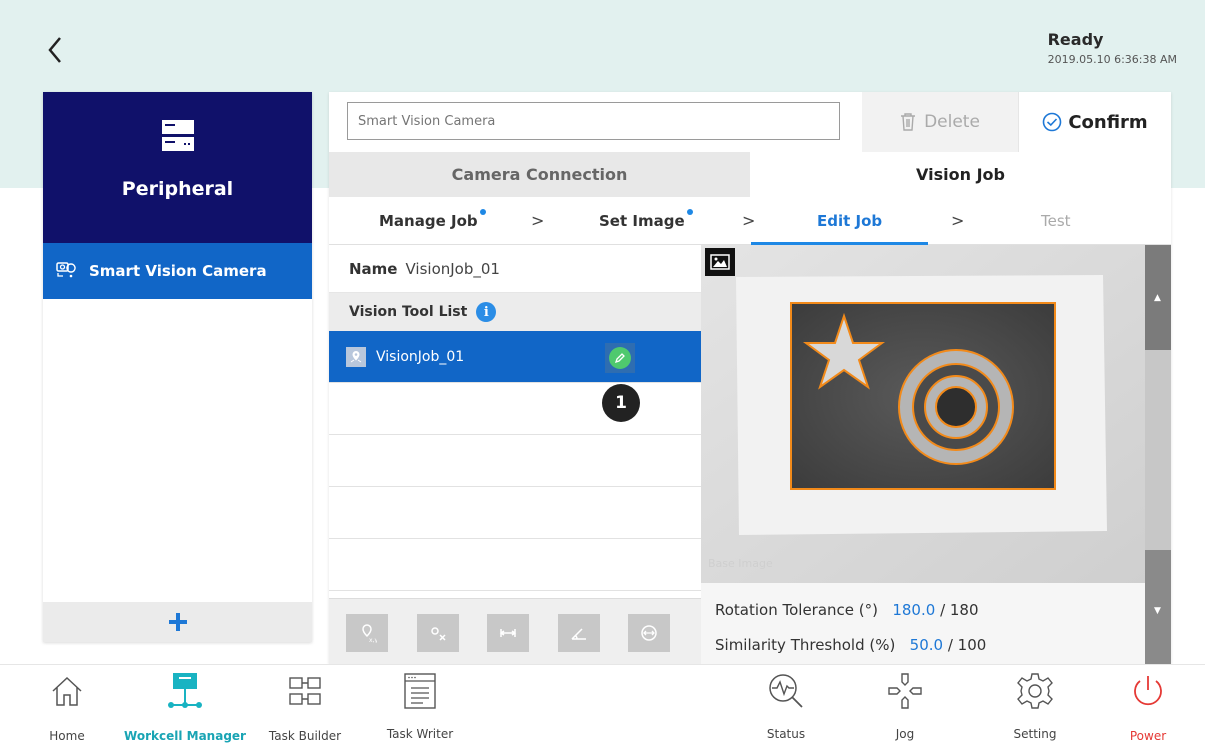  I want to click on vision-tool-icon, so click(356, 356).